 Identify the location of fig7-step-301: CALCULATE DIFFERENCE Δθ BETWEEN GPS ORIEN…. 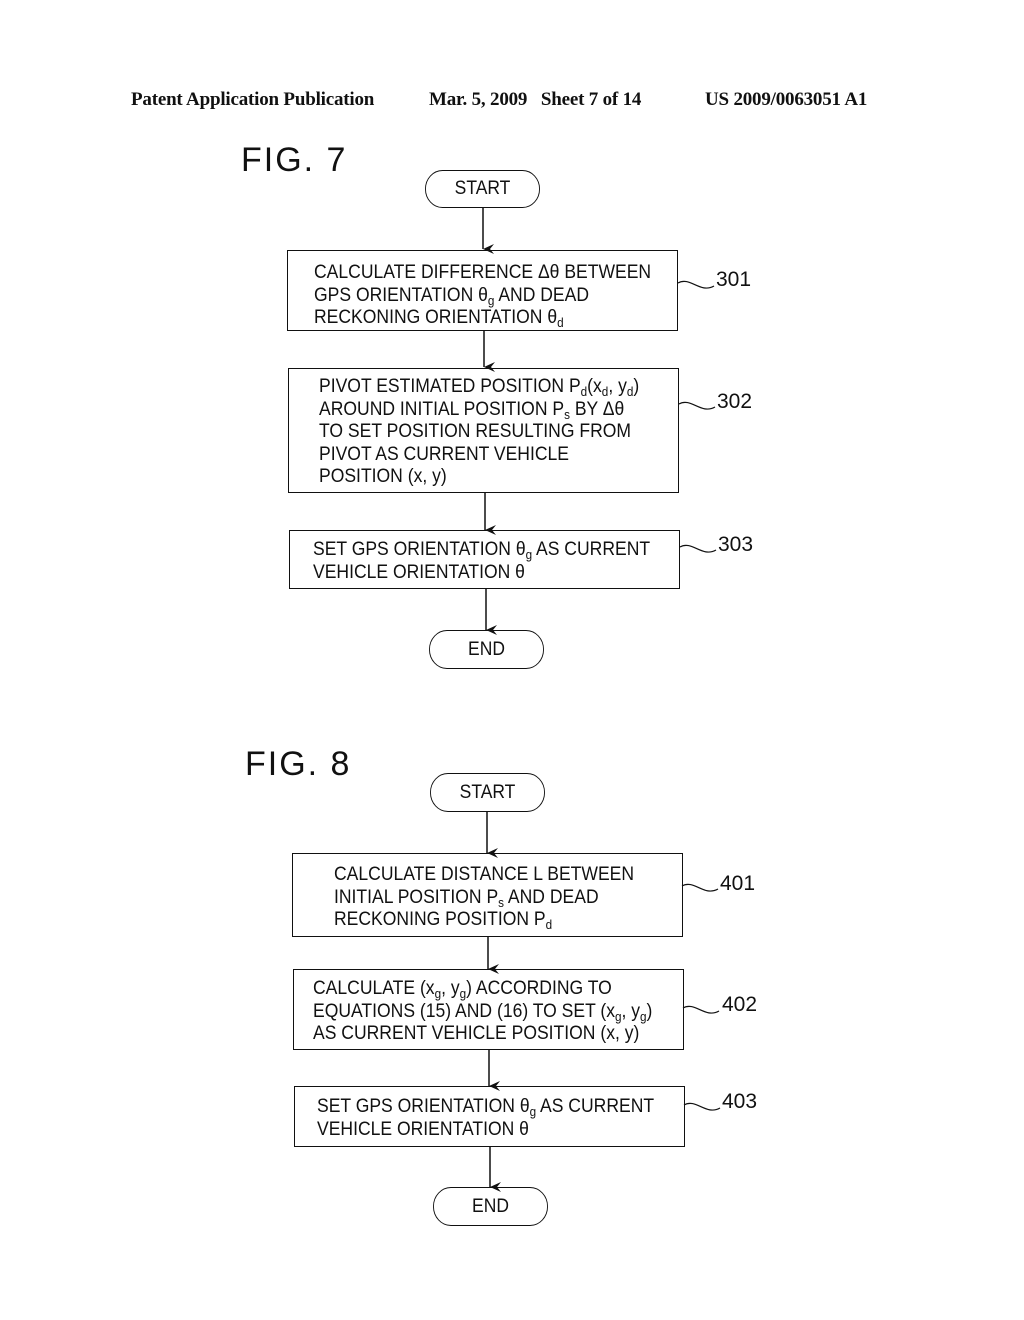
(482, 290).